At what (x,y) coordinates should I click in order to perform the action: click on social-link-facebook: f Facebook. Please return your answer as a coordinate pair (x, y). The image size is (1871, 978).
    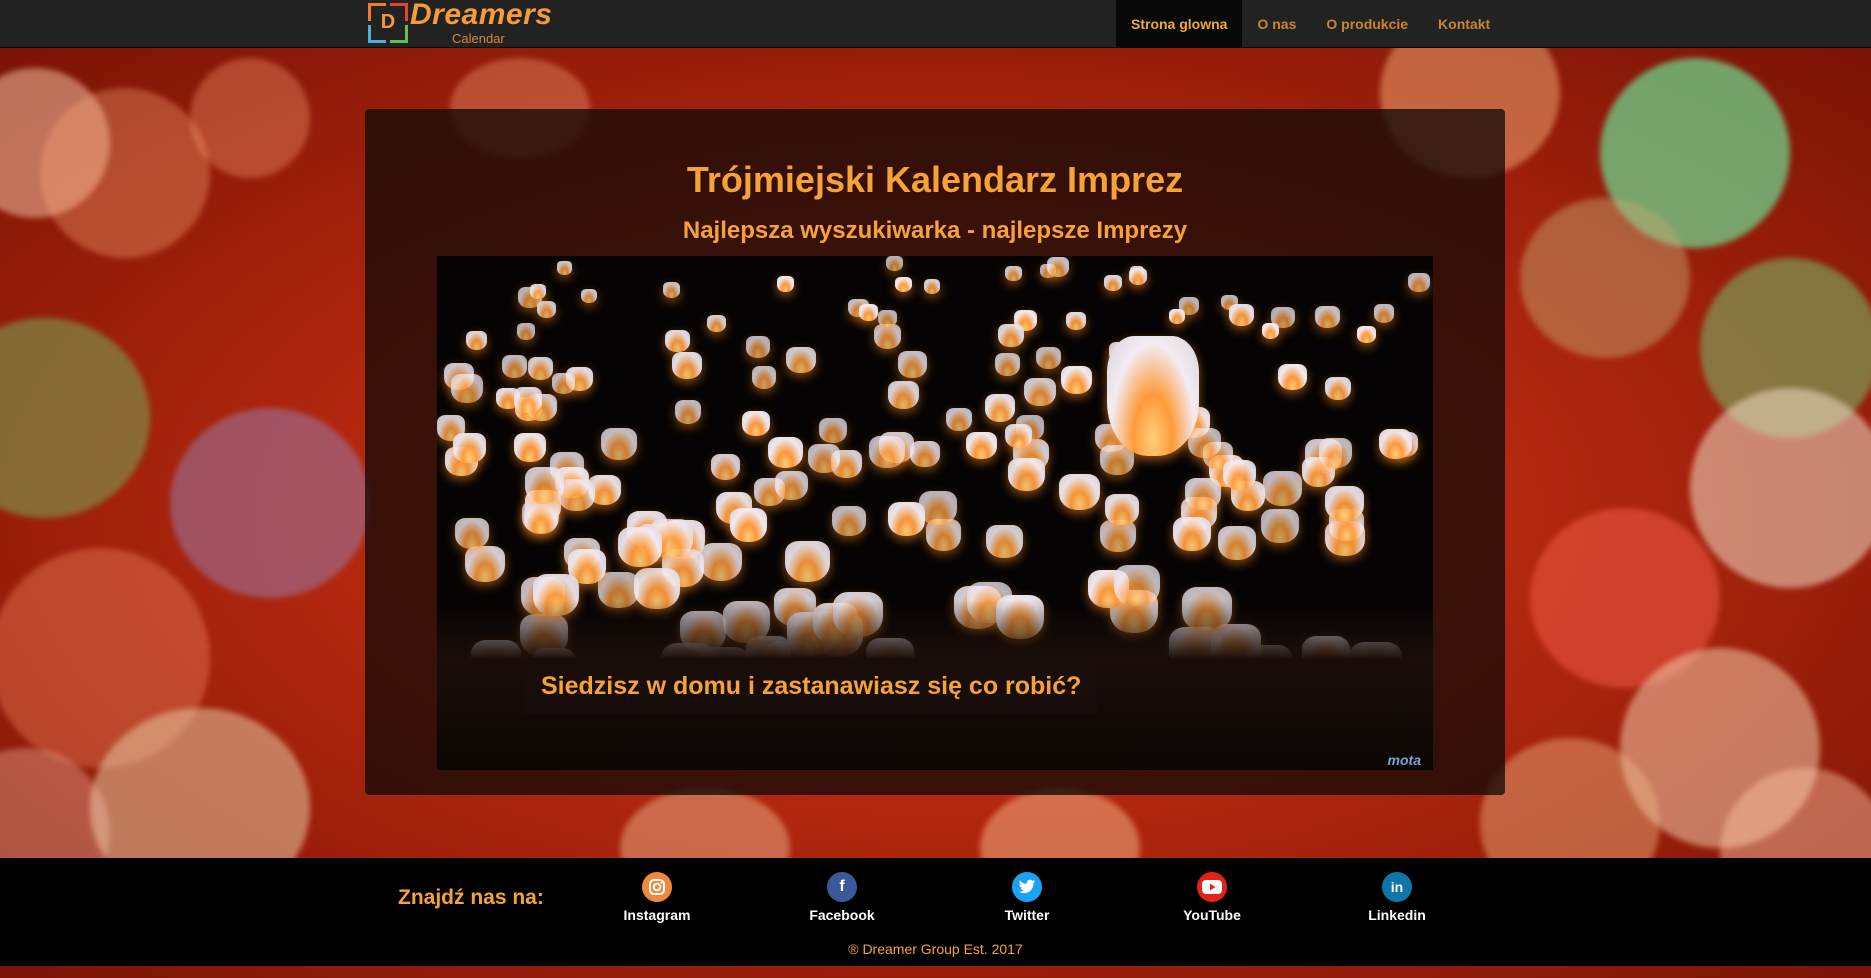
    Looking at the image, I should click on (842, 897).